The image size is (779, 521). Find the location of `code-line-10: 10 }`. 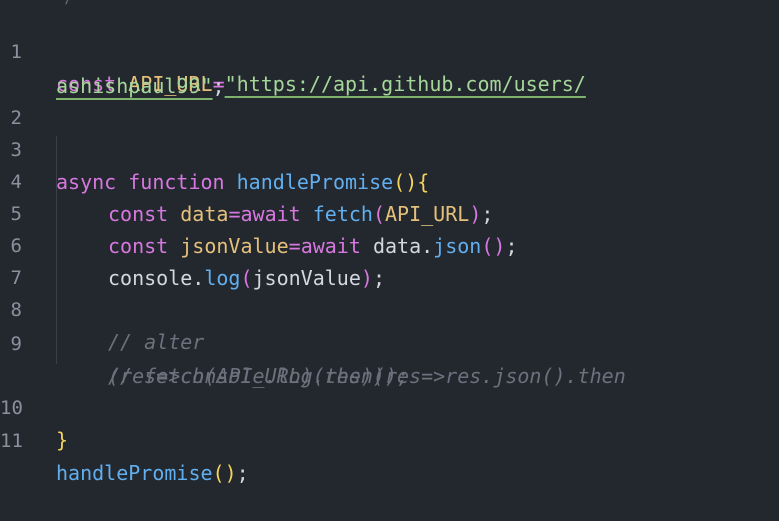

code-line-10: 10 } is located at coordinates (34, 406).